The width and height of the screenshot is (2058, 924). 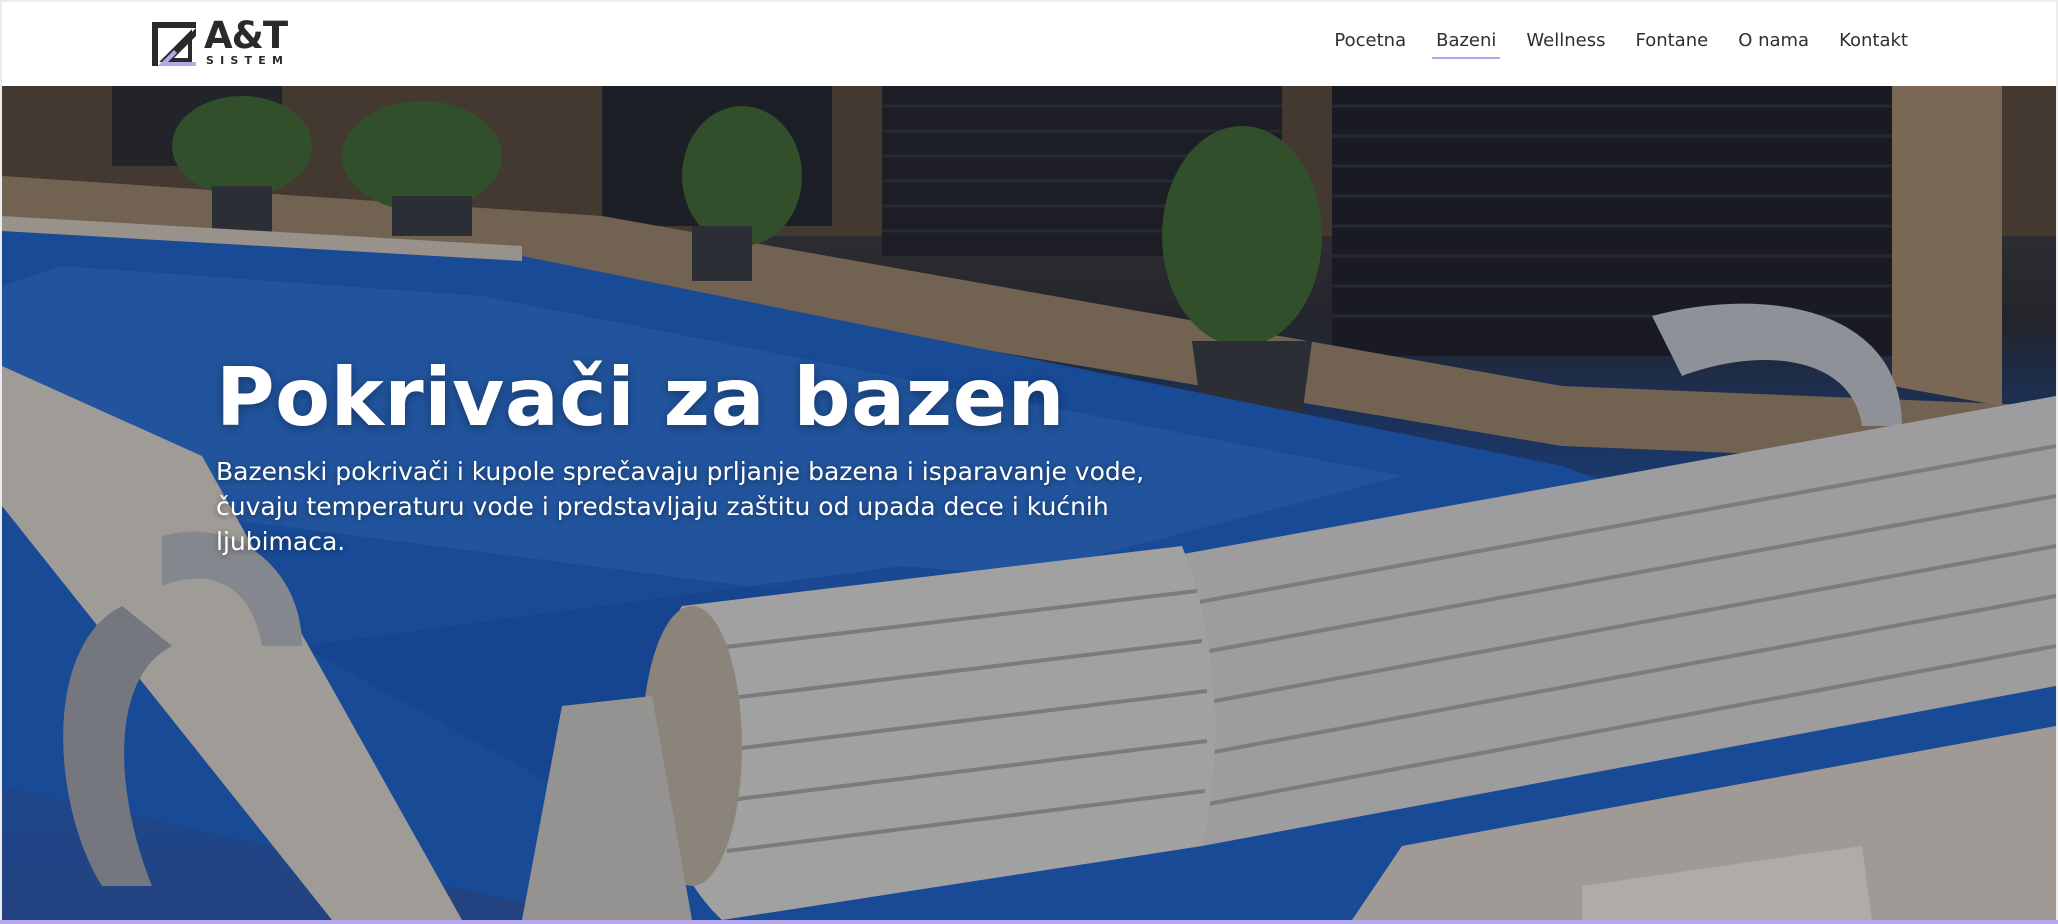 I want to click on nav-item-pocetna: Pocetna, so click(x=1370, y=43).